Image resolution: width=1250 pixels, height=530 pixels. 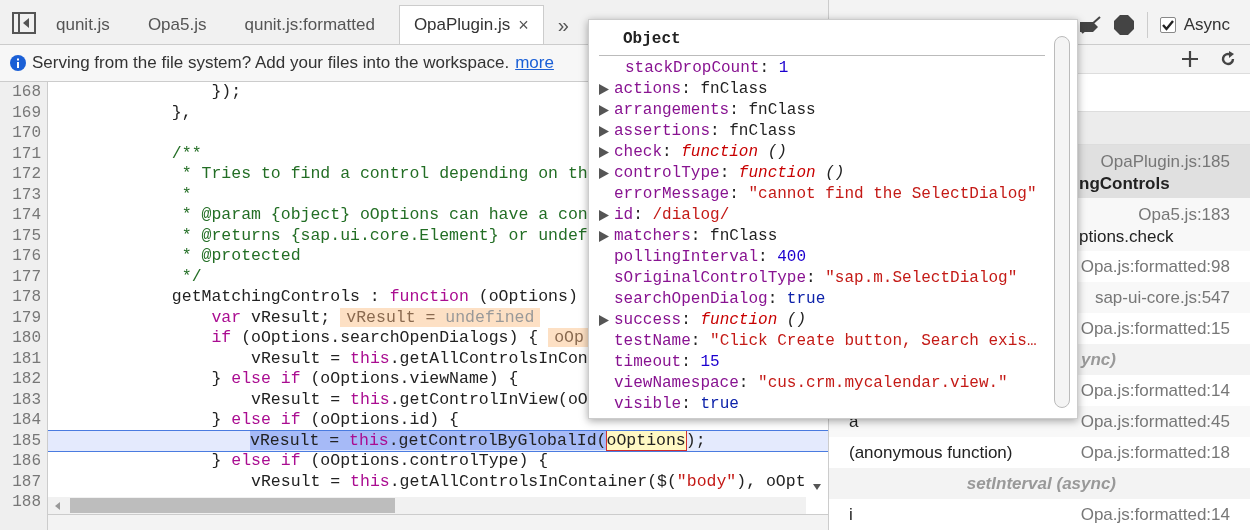 I want to click on line-number: 173, so click(x=23, y=194).